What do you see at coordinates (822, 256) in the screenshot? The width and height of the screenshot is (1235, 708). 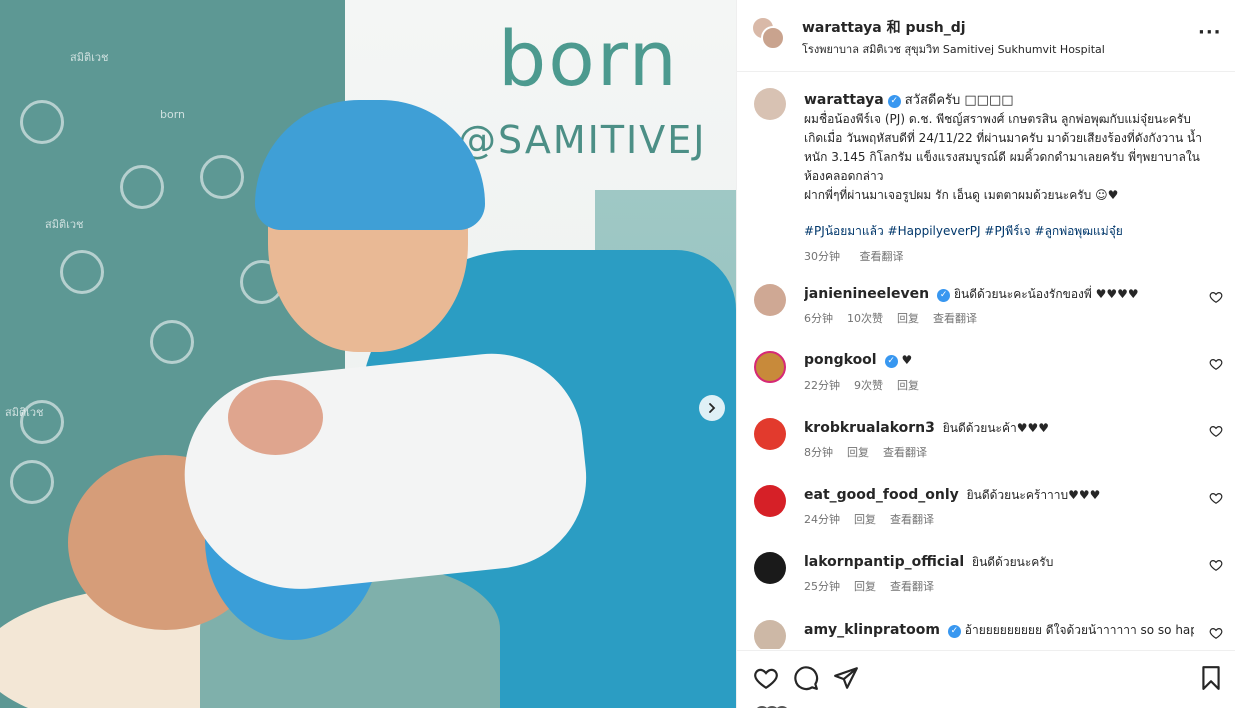 I see `caption-time: 30分钟` at bounding box center [822, 256].